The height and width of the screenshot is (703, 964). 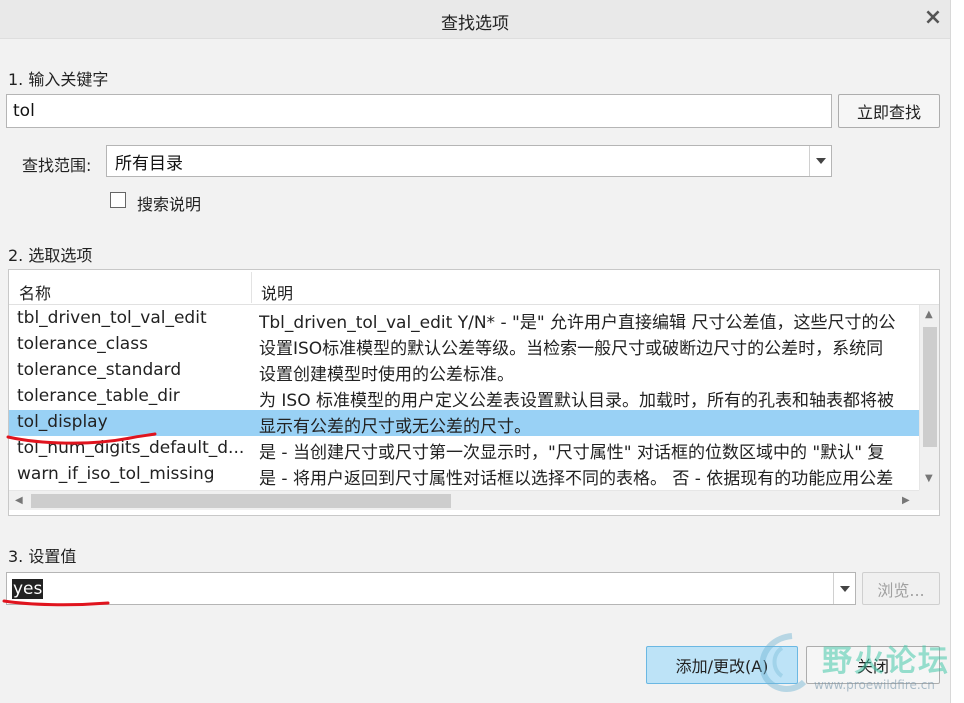 I want to click on underline-yes, so click(x=56, y=603).